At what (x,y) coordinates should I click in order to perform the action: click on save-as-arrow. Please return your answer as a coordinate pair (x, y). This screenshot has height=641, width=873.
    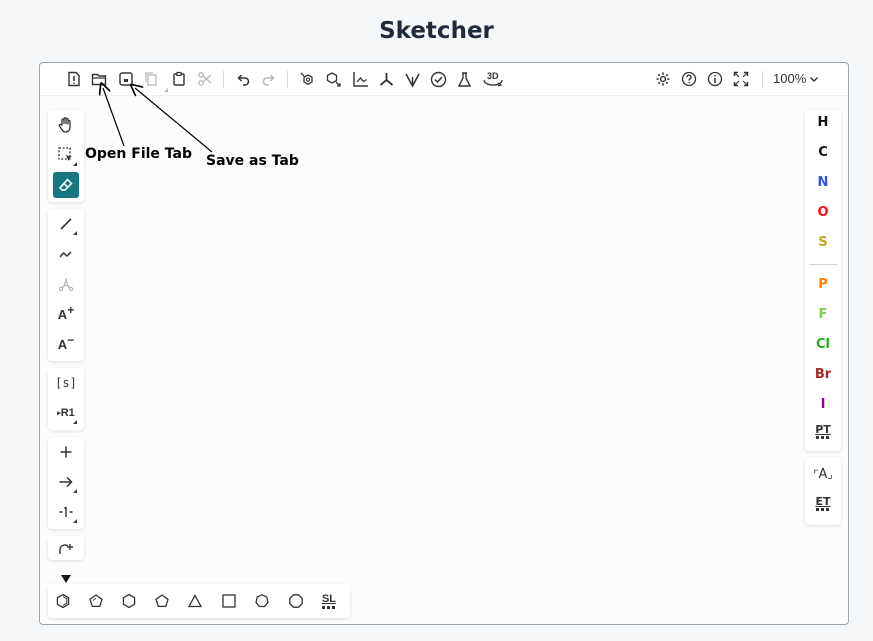
    Looking at the image, I should click on (174, 120).